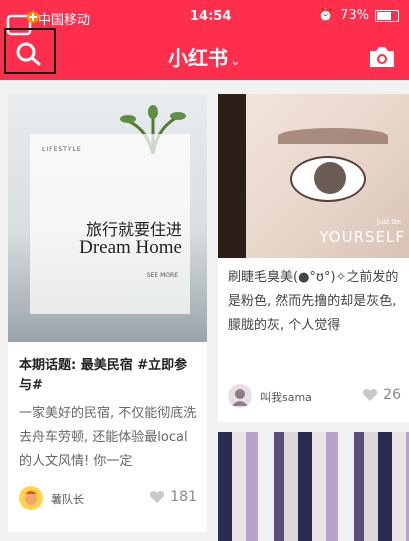 This screenshot has width=409, height=541. Describe the element at coordinates (392, 395) in the screenshot. I see `like-count: 26` at that location.